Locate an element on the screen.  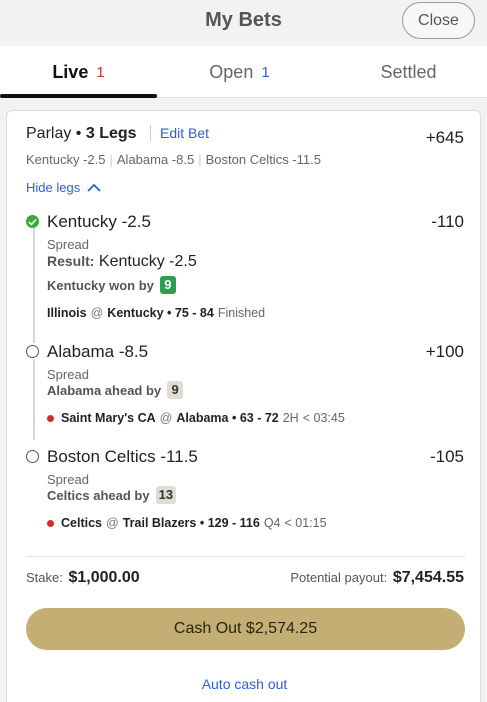
leg-1-at: @ is located at coordinates (97, 313).